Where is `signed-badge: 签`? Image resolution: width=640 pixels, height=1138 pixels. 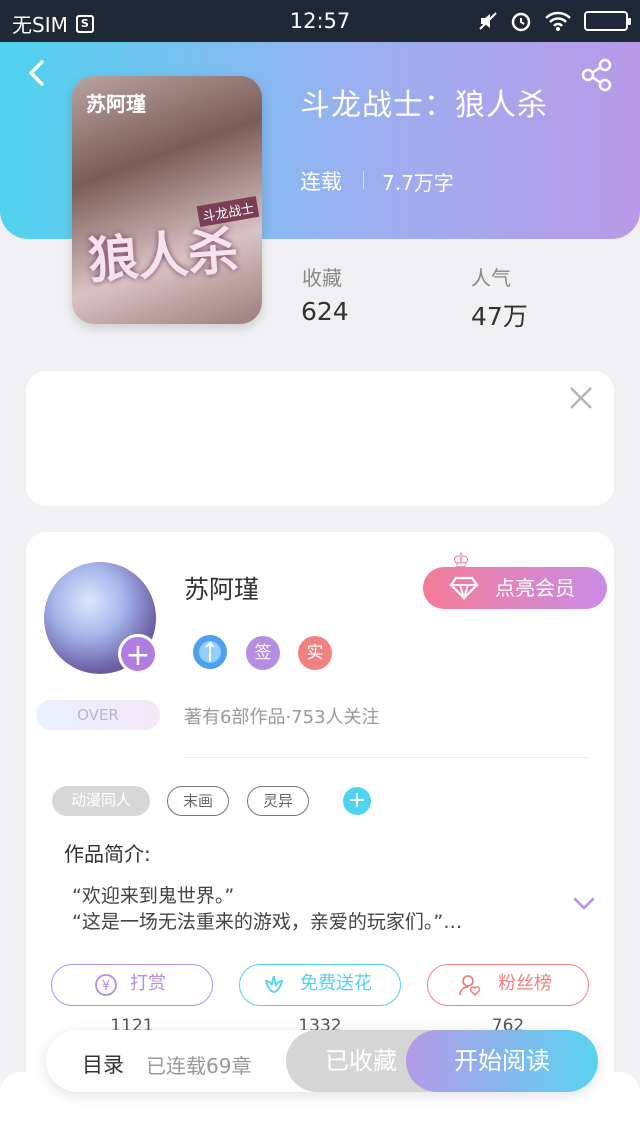
signed-badge: 签 is located at coordinates (263, 653).